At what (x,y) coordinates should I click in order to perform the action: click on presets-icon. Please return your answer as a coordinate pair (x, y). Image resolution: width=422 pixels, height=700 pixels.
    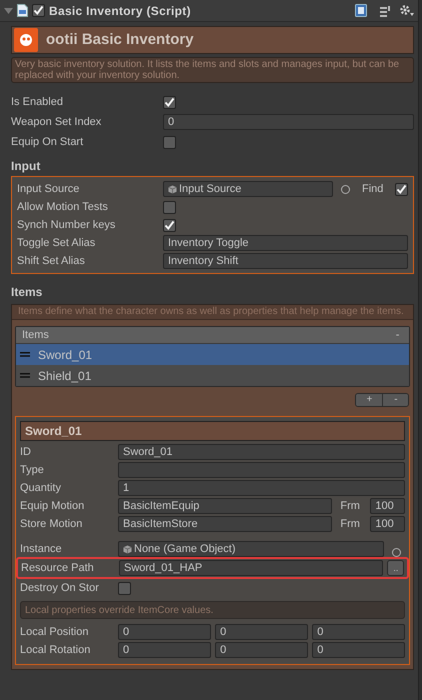
    Looking at the image, I should click on (385, 10).